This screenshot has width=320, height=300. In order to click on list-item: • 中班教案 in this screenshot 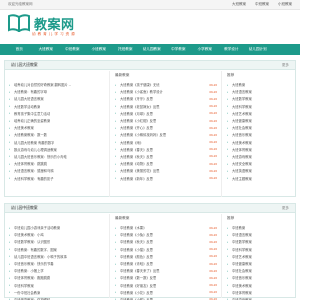, I will do `click(260, 227)`.